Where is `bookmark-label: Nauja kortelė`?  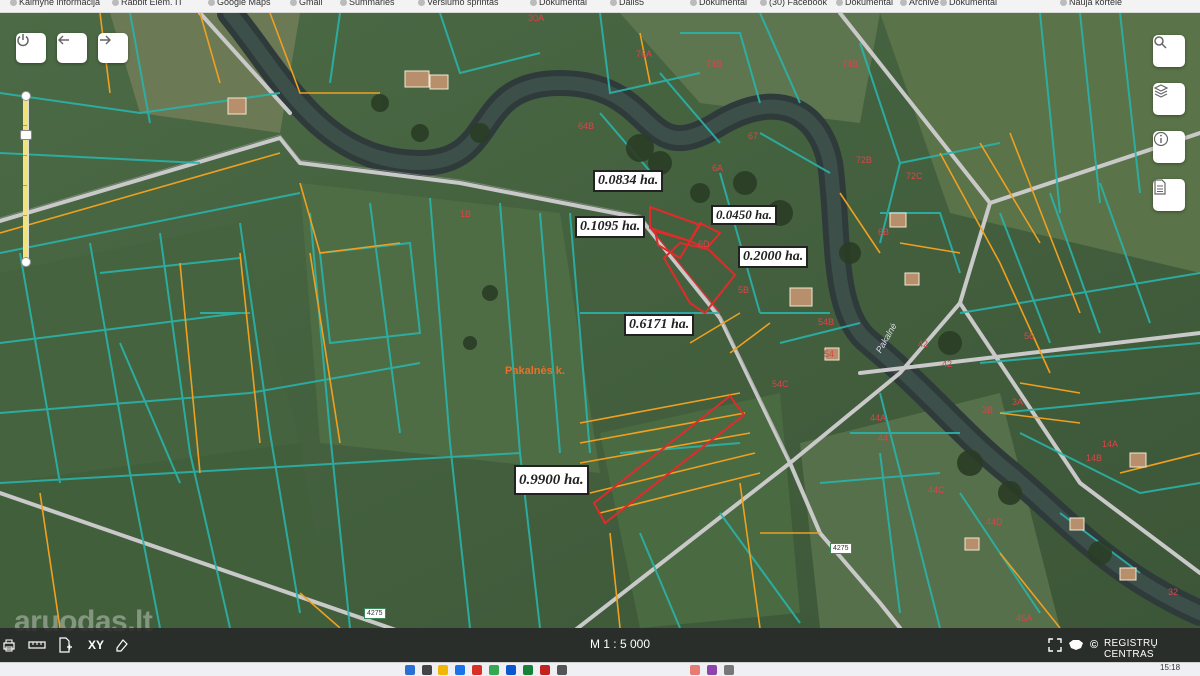 bookmark-label: Nauja kortelė is located at coordinates (1096, 3).